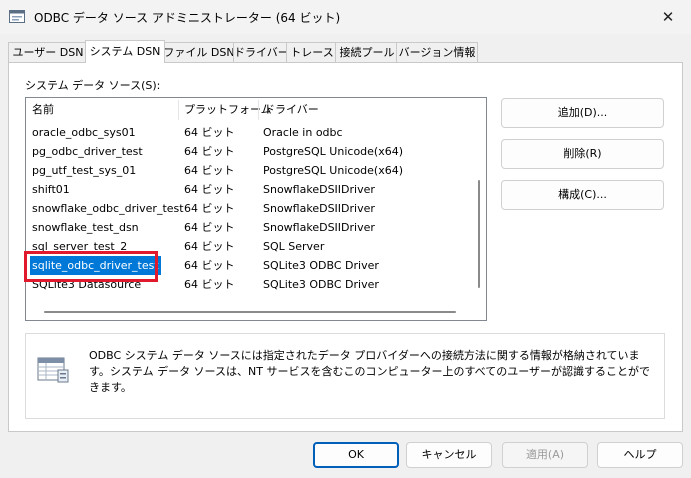 The height and width of the screenshot is (478, 691). What do you see at coordinates (249, 132) in the screenshot?
I see `list-item: oracle_odbc_sys01 64 ビット Oracle in odbc` at bounding box center [249, 132].